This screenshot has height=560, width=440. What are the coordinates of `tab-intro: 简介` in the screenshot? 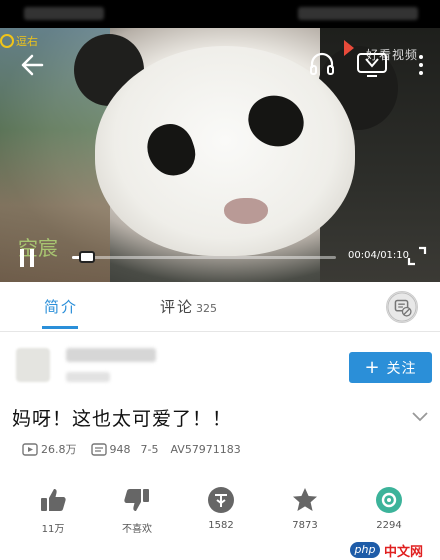 It's located at (61, 306).